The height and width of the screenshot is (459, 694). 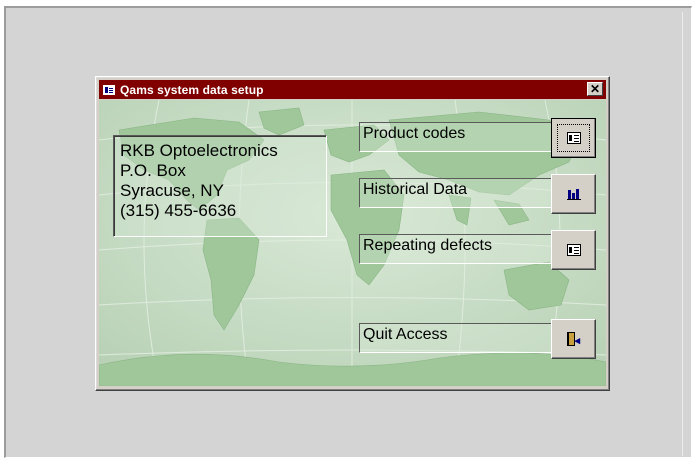 What do you see at coordinates (682, 234) in the screenshot?
I see `workspace-divider` at bounding box center [682, 234].